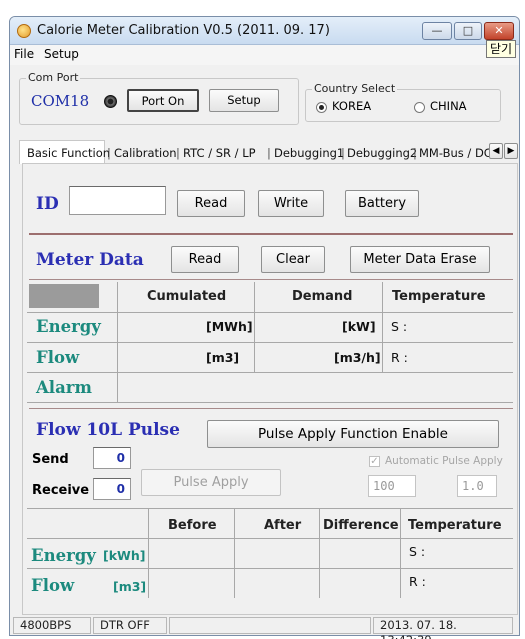  What do you see at coordinates (357, 357) in the screenshot?
I see `flow-demand-unit: [m3/h]` at bounding box center [357, 357].